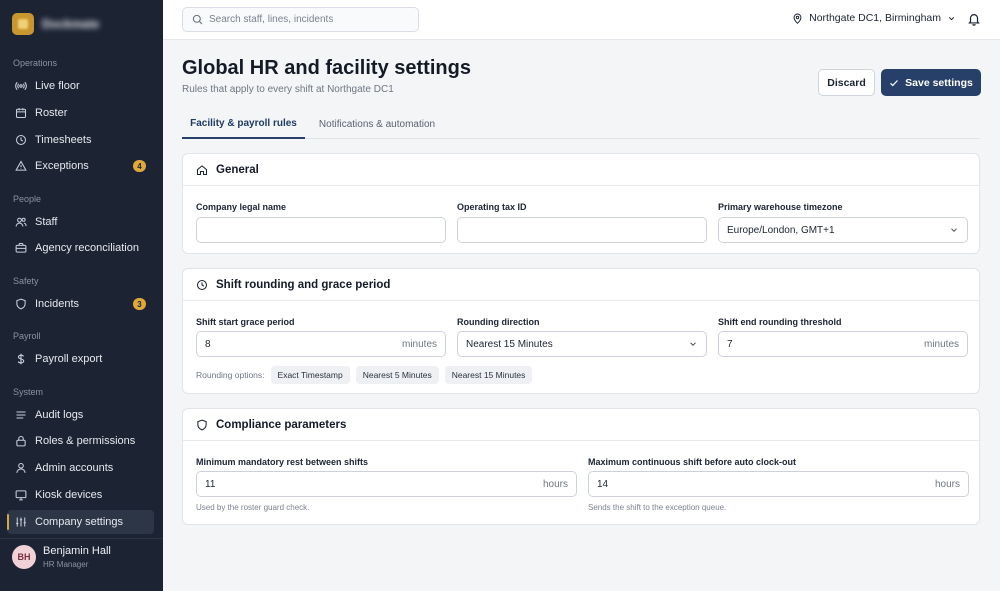 The height and width of the screenshot is (591, 1000). Describe the element at coordinates (80, 222) in the screenshot. I see `sidebar-item-staff: Staff` at that location.